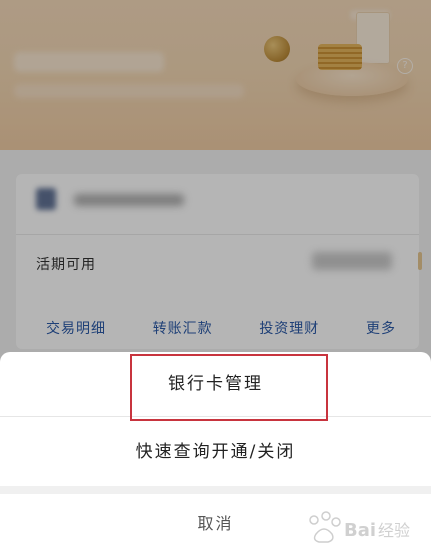 This screenshot has height=557, width=431. Describe the element at coordinates (360, 530) in the screenshot. I see `svg-text: Bai` at that location.